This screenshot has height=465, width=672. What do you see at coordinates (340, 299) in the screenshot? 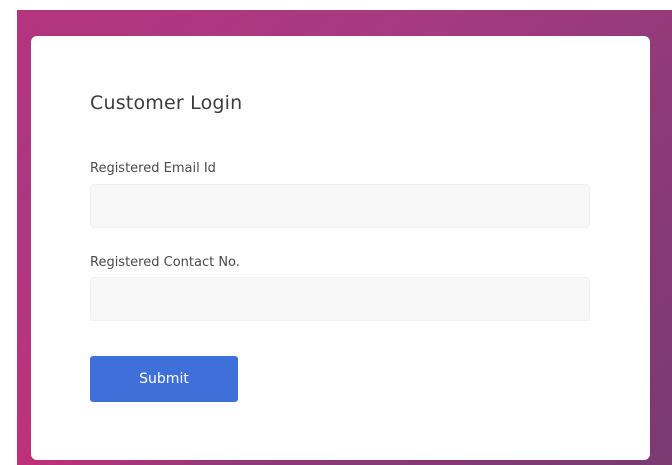
I see `contact-number-field` at bounding box center [340, 299].